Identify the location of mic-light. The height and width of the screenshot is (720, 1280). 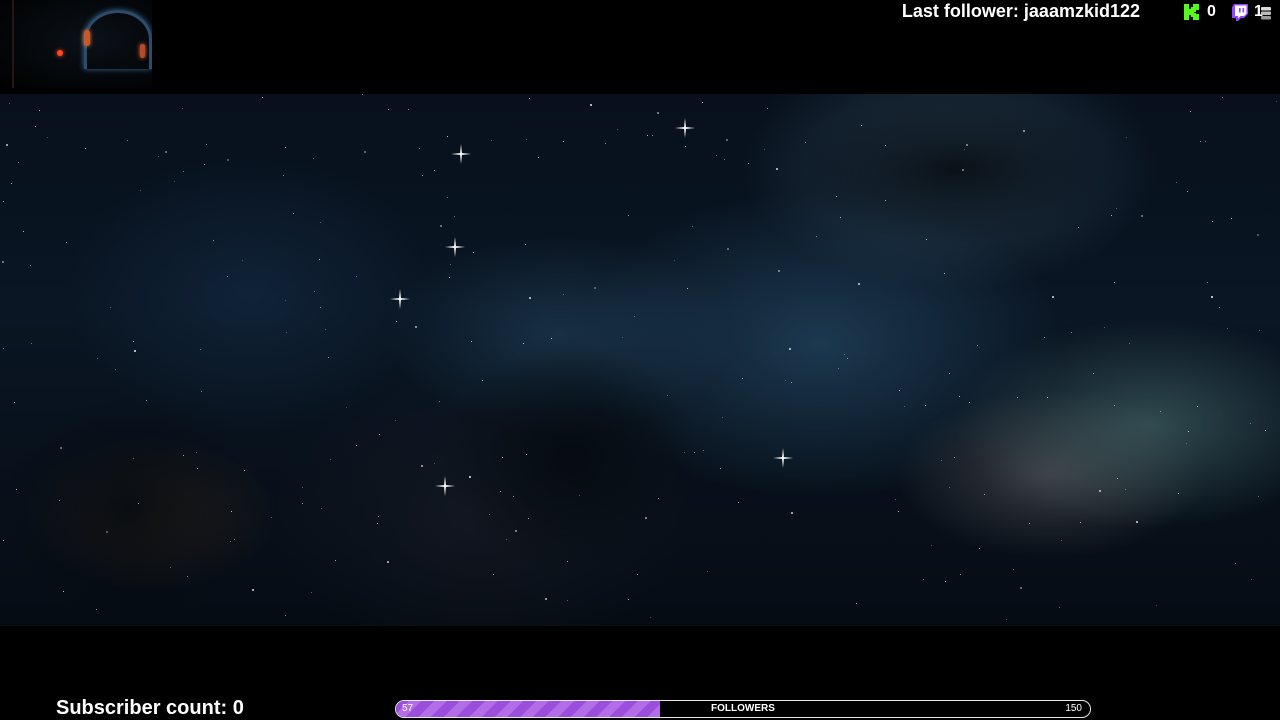
(60, 53).